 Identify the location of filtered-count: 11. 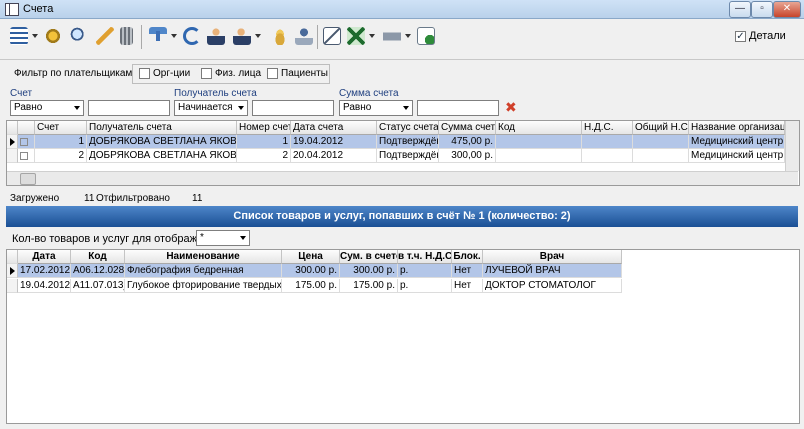
(197, 198).